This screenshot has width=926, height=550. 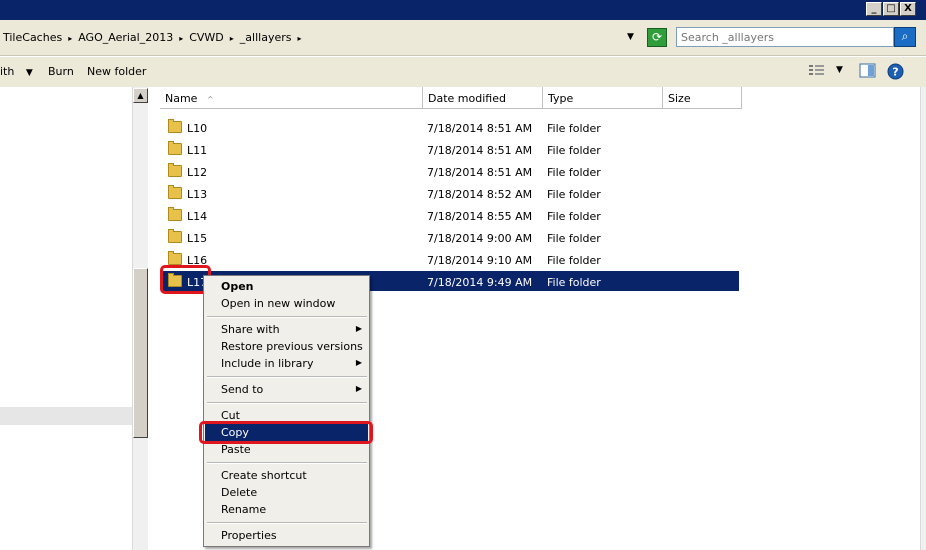 I want to click on file-list-scrollbar, so click(x=923, y=318).